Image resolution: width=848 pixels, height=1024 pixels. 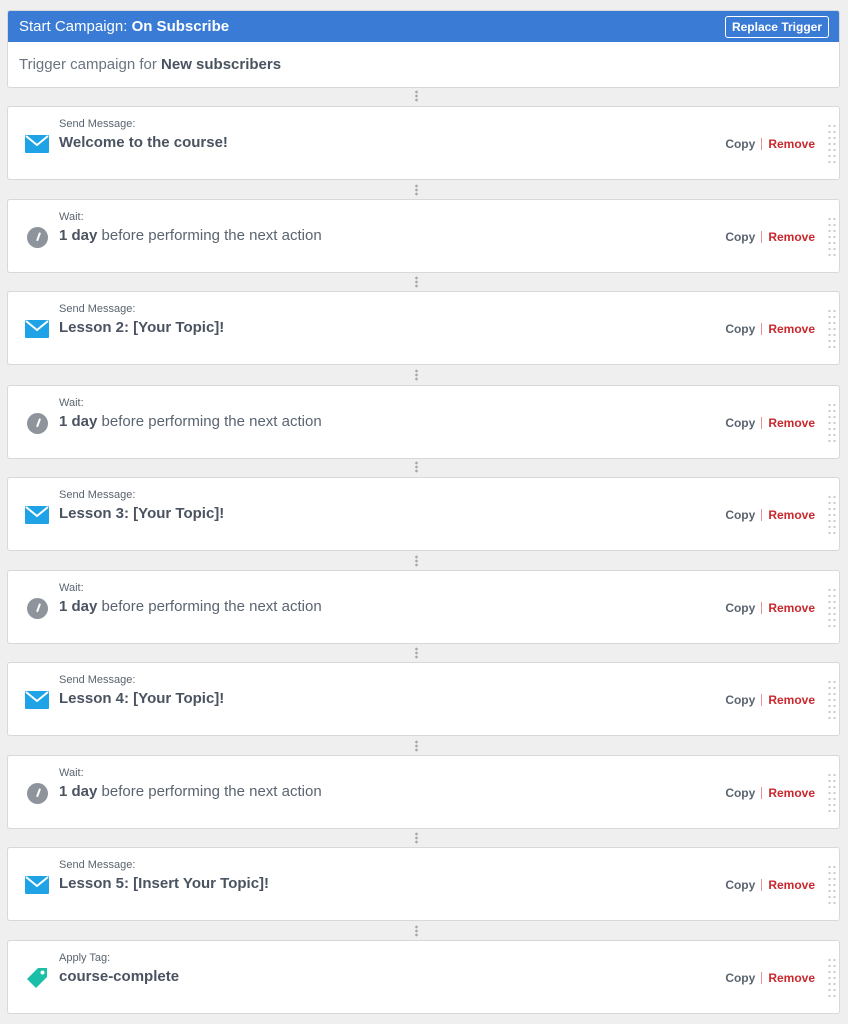 I want to click on step-title: Lesson 2: [Your Topic]!, so click(x=141, y=327).